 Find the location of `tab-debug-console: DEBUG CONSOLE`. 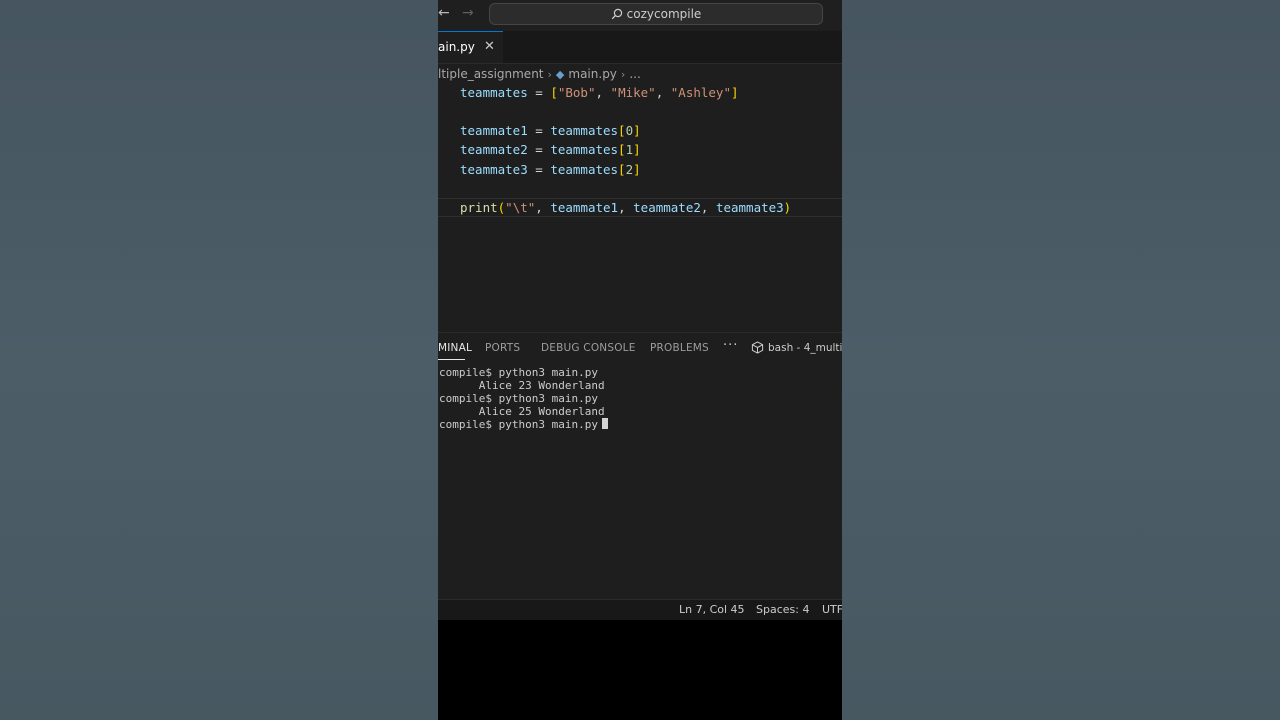

tab-debug-console: DEBUG CONSOLE is located at coordinates (588, 348).